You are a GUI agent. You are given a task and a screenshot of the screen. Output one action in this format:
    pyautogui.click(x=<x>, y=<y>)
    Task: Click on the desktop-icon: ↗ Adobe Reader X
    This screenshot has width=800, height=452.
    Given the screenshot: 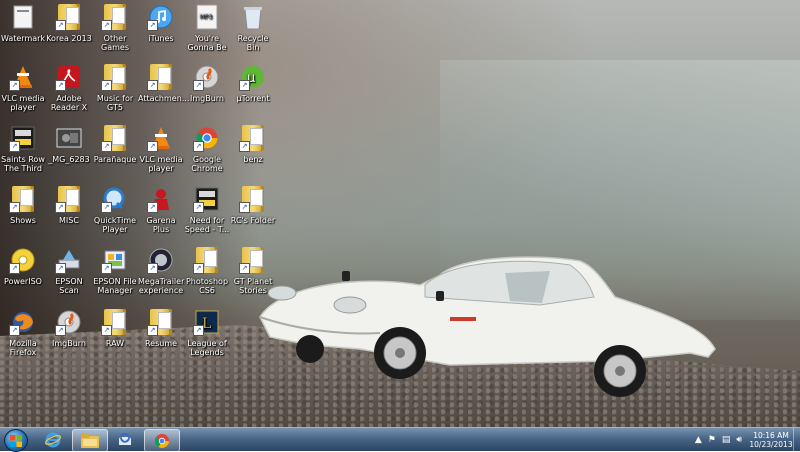 What is the action you would take?
    pyautogui.click(x=69, y=87)
    